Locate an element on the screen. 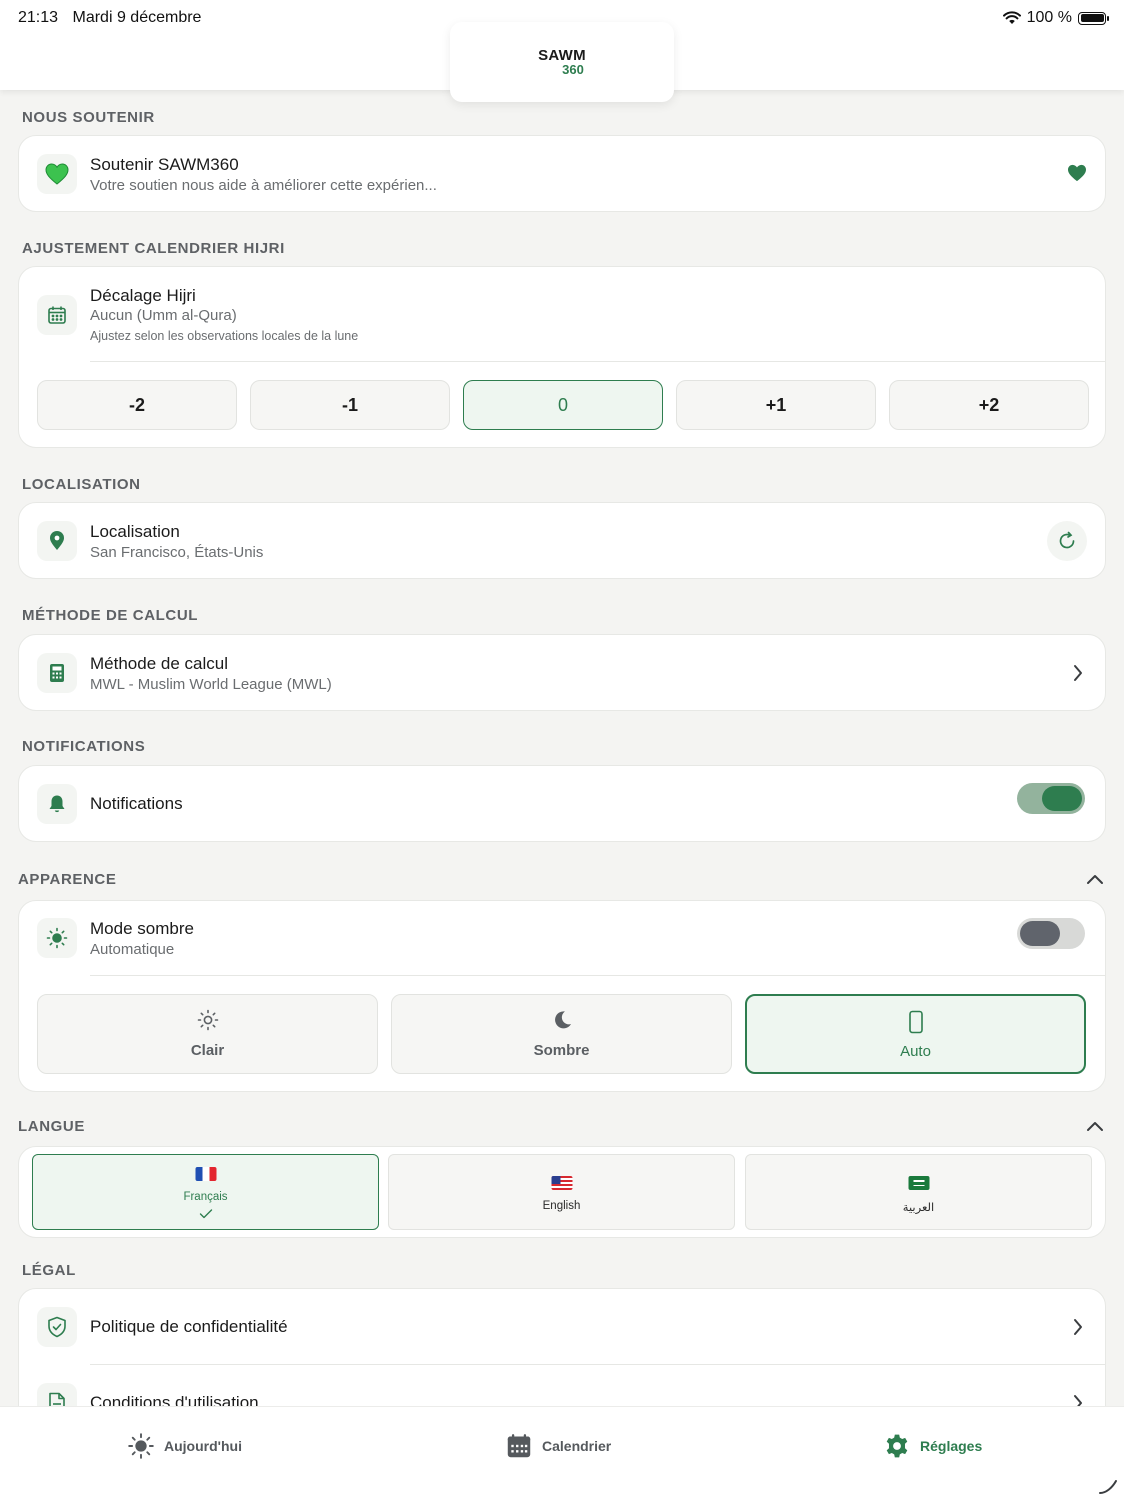 This screenshot has height=1500, width=1124. us-flag-icon is located at coordinates (561, 1183).